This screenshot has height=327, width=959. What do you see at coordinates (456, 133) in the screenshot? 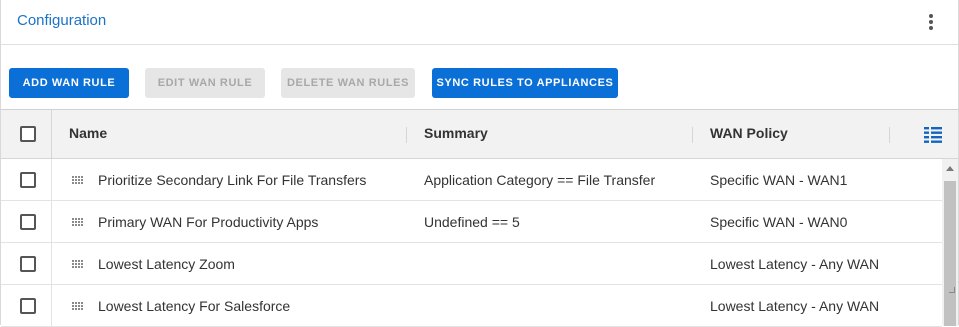
I see `column-header-summary: Summary` at bounding box center [456, 133].